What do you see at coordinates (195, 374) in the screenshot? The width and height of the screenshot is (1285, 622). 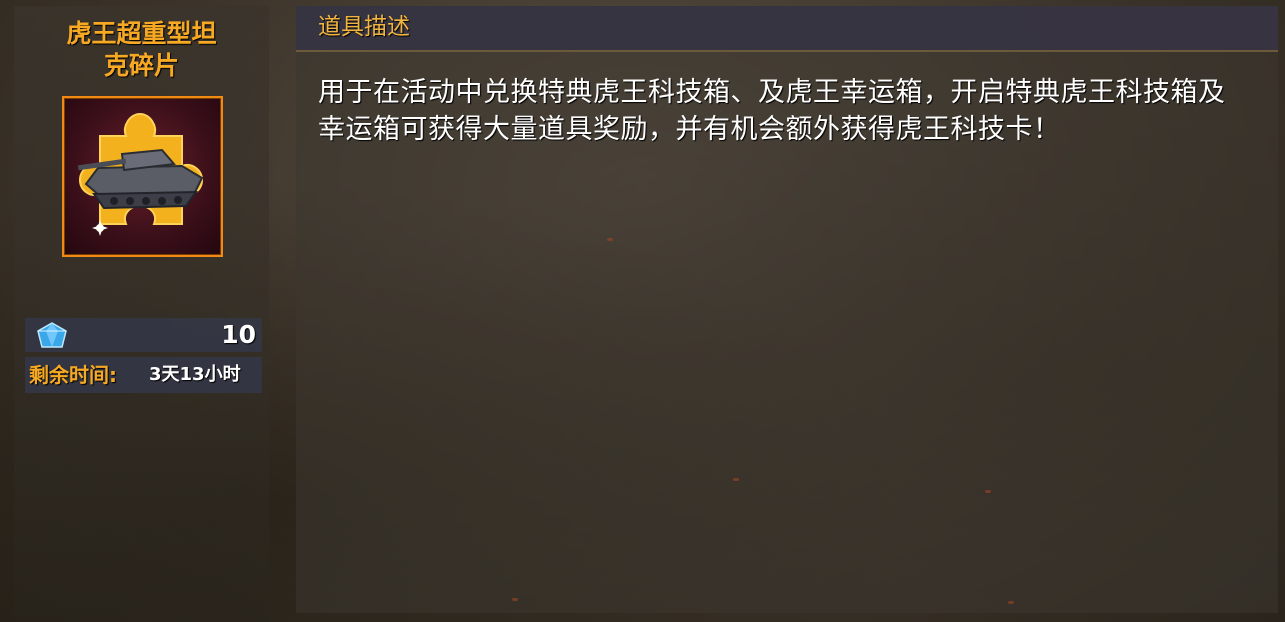 I see `remaining-time-value: 3天13小时` at bounding box center [195, 374].